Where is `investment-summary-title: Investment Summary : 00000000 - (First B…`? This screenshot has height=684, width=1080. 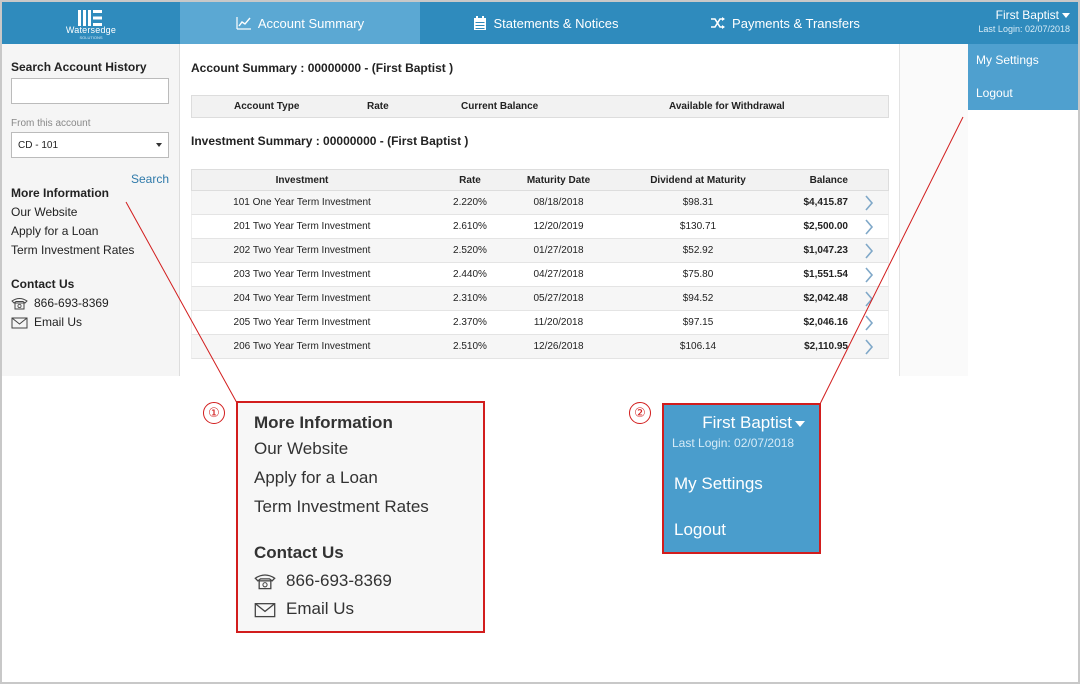
investment-summary-title: Investment Summary : 00000000 - (First B… is located at coordinates (330, 141).